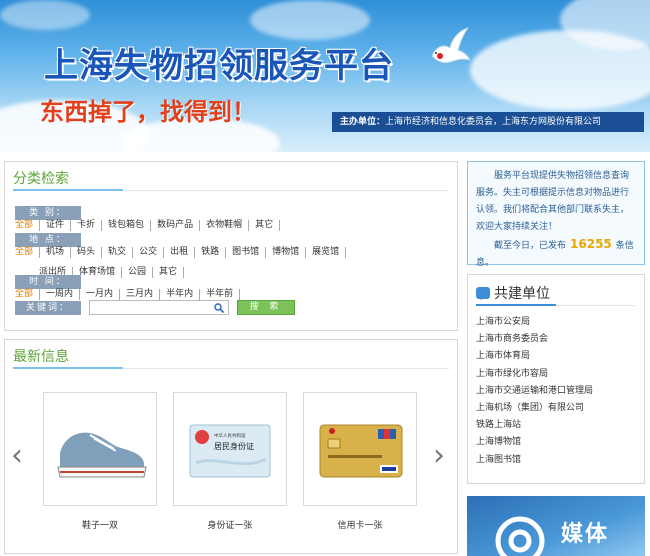 This screenshot has height=556, width=650. Describe the element at coordinates (87, 225) in the screenshot. I see `category-option: 卡折` at that location.